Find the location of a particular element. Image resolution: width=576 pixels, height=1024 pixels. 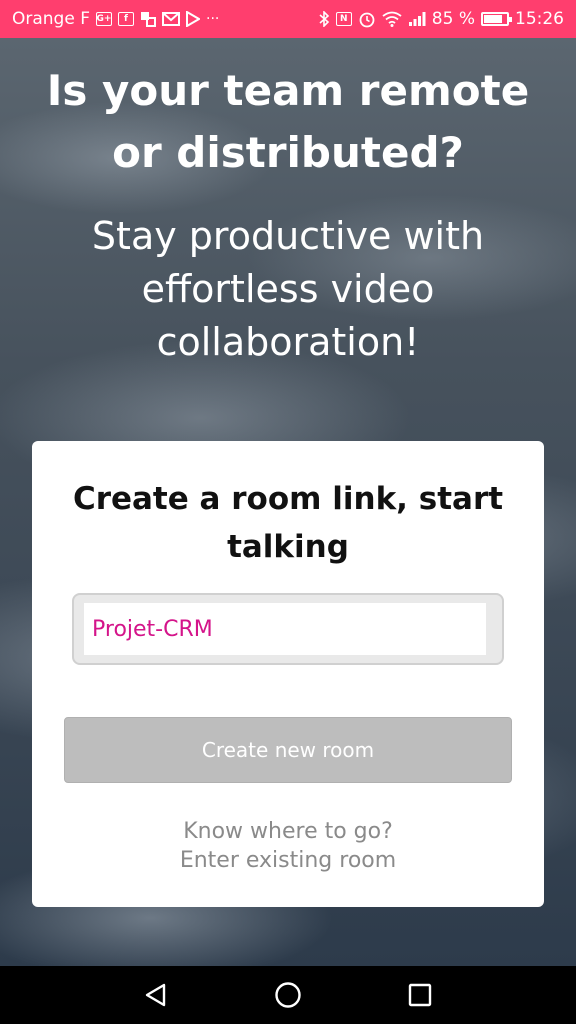

back-triangle-icon is located at coordinates (155, 995).